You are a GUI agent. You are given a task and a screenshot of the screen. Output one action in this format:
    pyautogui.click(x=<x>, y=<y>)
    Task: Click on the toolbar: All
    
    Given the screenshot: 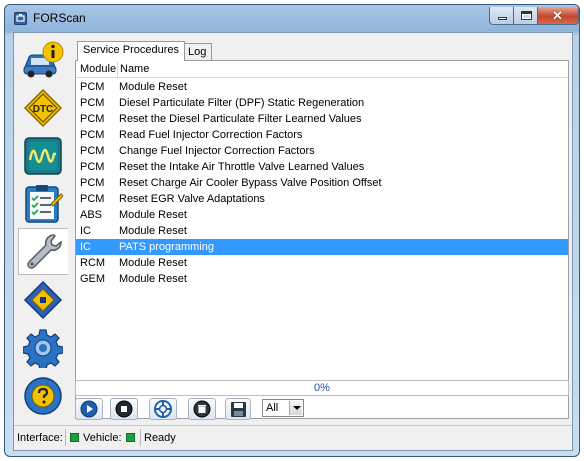 What is the action you would take?
    pyautogui.click(x=322, y=410)
    